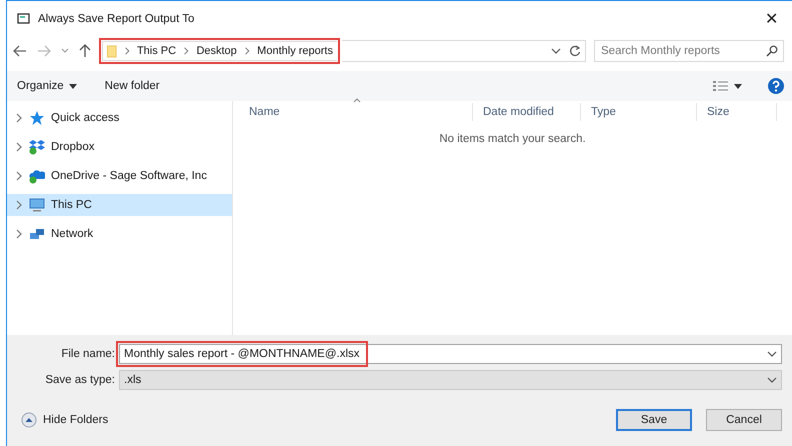 This screenshot has height=446, width=792. I want to click on column-header: Name, so click(356, 112).